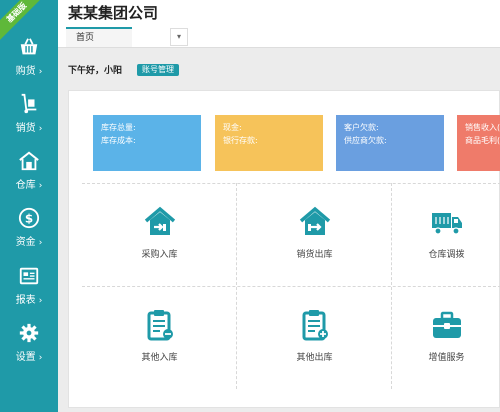  Describe the element at coordinates (160, 325) in the screenshot. I see `clipboard-in-icon` at that location.